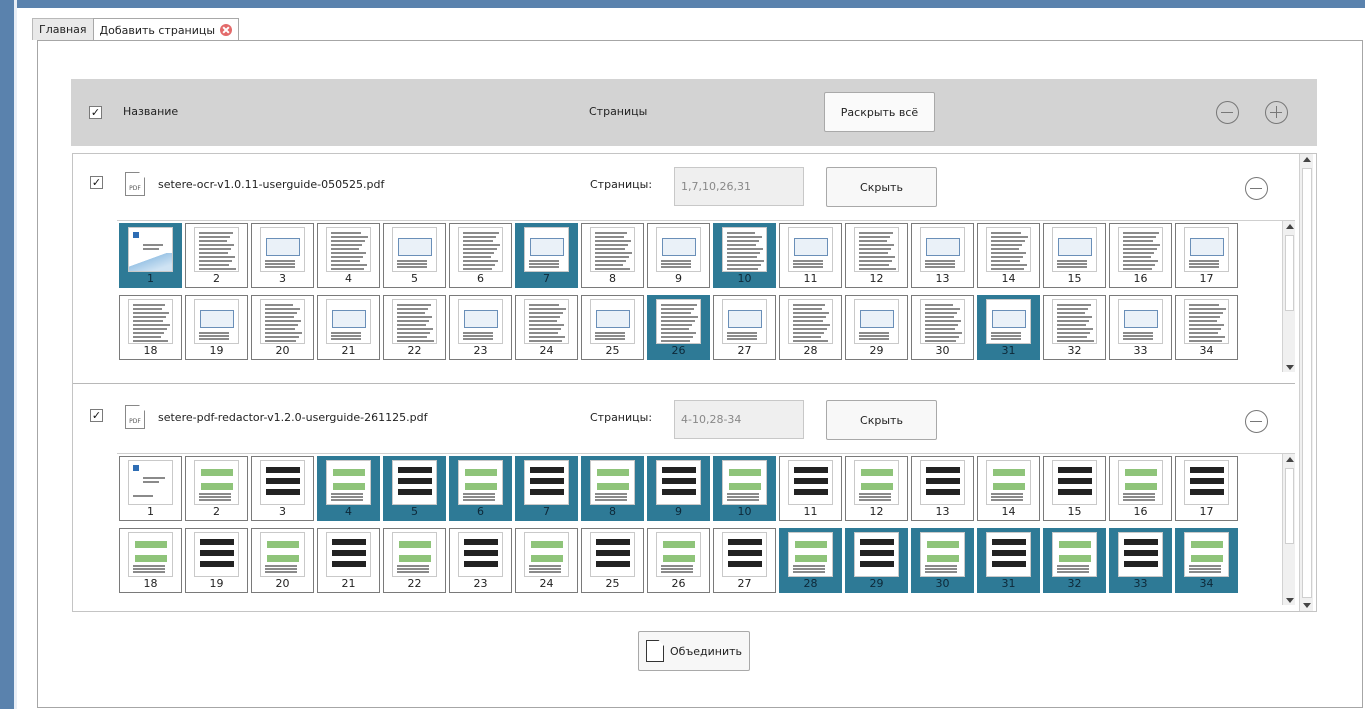 The image size is (1365, 709). What do you see at coordinates (694, 651) in the screenshot?
I see `merge-button: Объединить` at bounding box center [694, 651].